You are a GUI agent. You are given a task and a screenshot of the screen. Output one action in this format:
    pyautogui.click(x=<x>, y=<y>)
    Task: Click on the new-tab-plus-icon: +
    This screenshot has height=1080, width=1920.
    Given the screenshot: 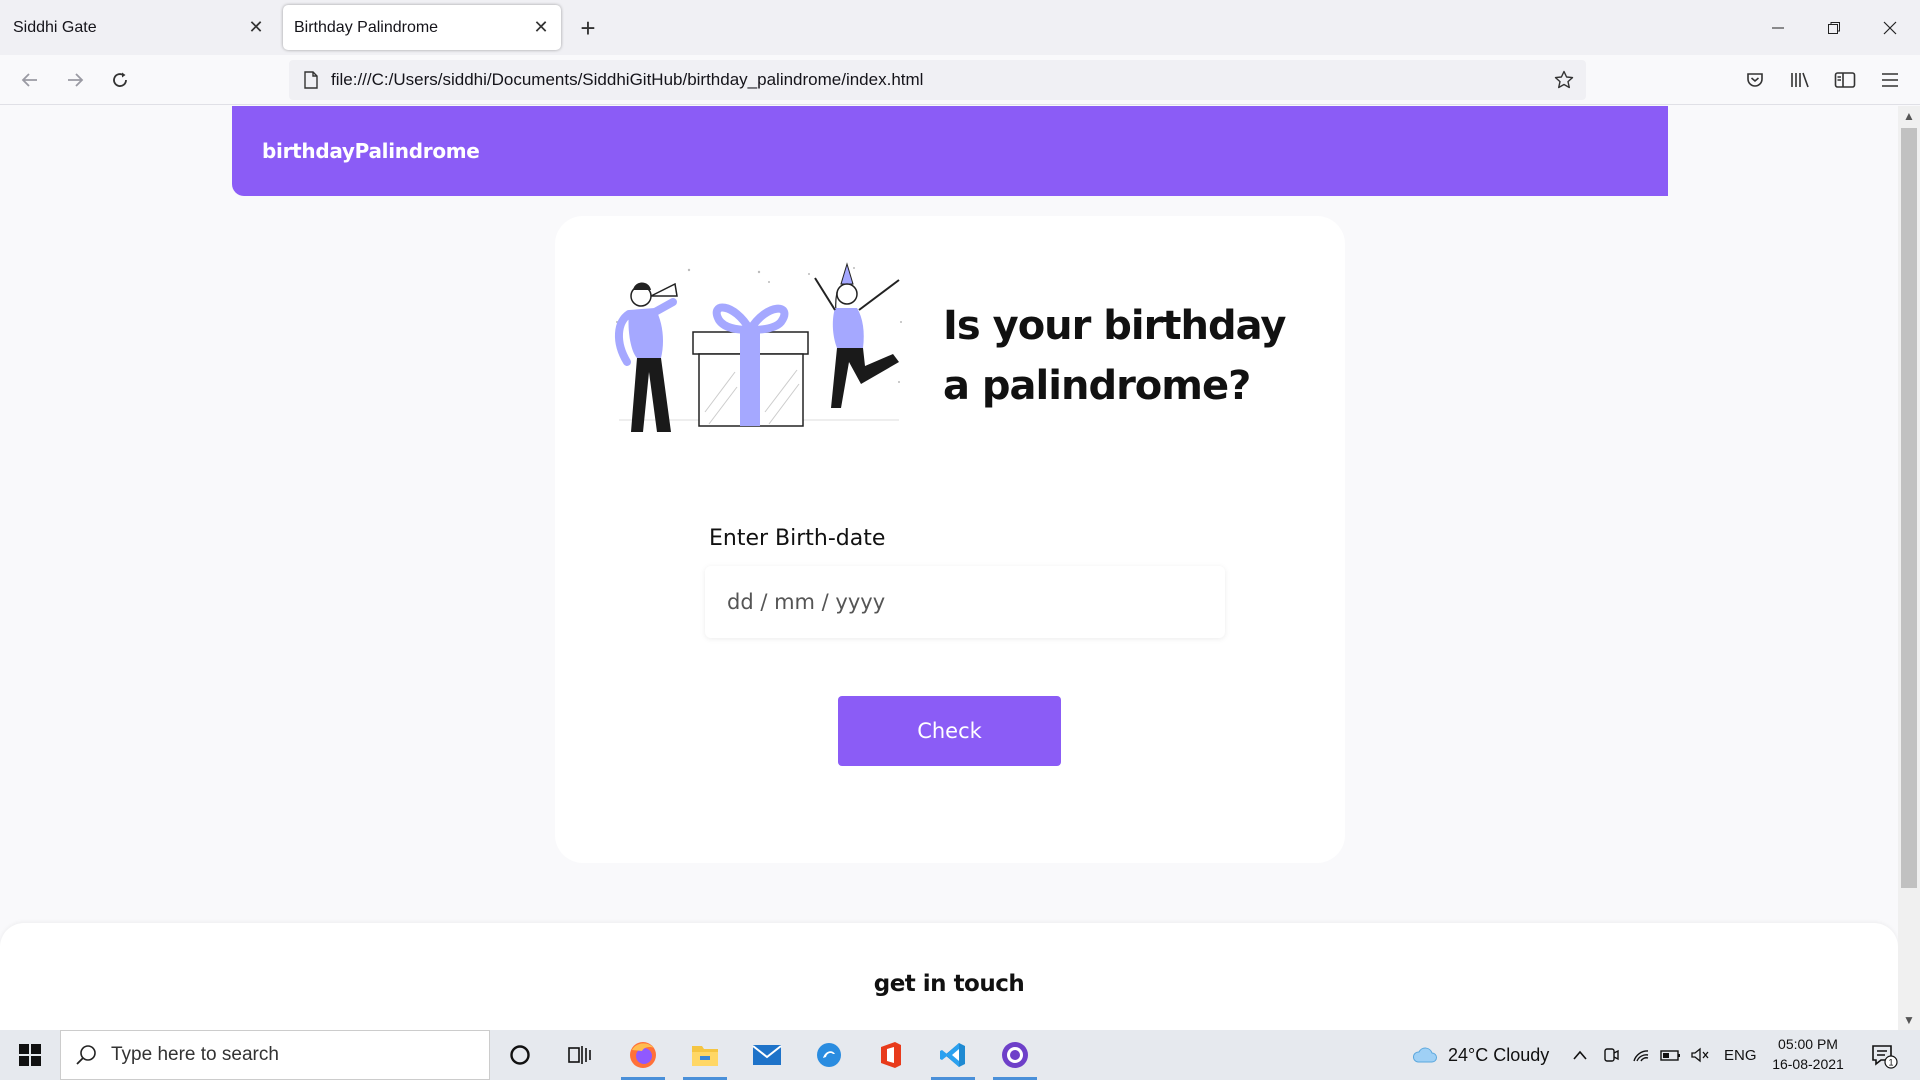 What is the action you would take?
    pyautogui.click(x=588, y=28)
    